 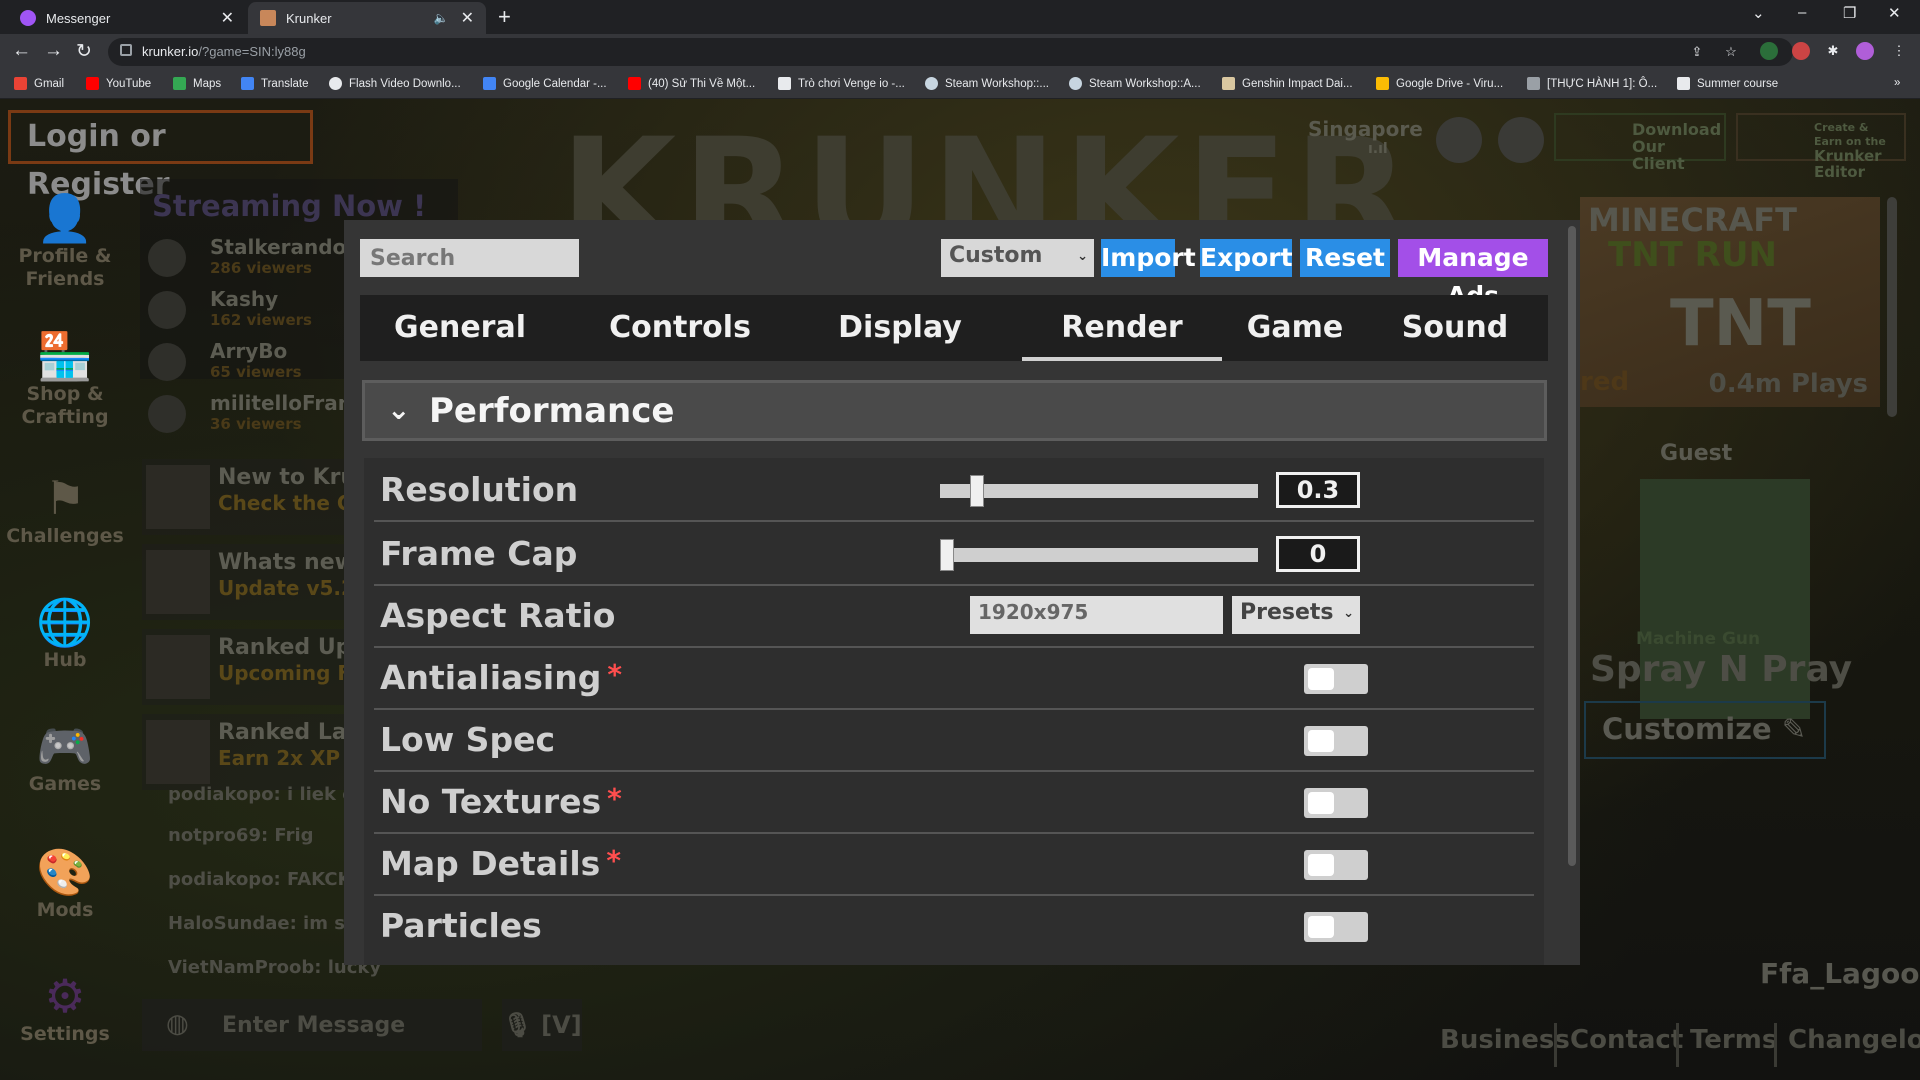 I want to click on bookmark: YouTube, so click(x=118, y=83).